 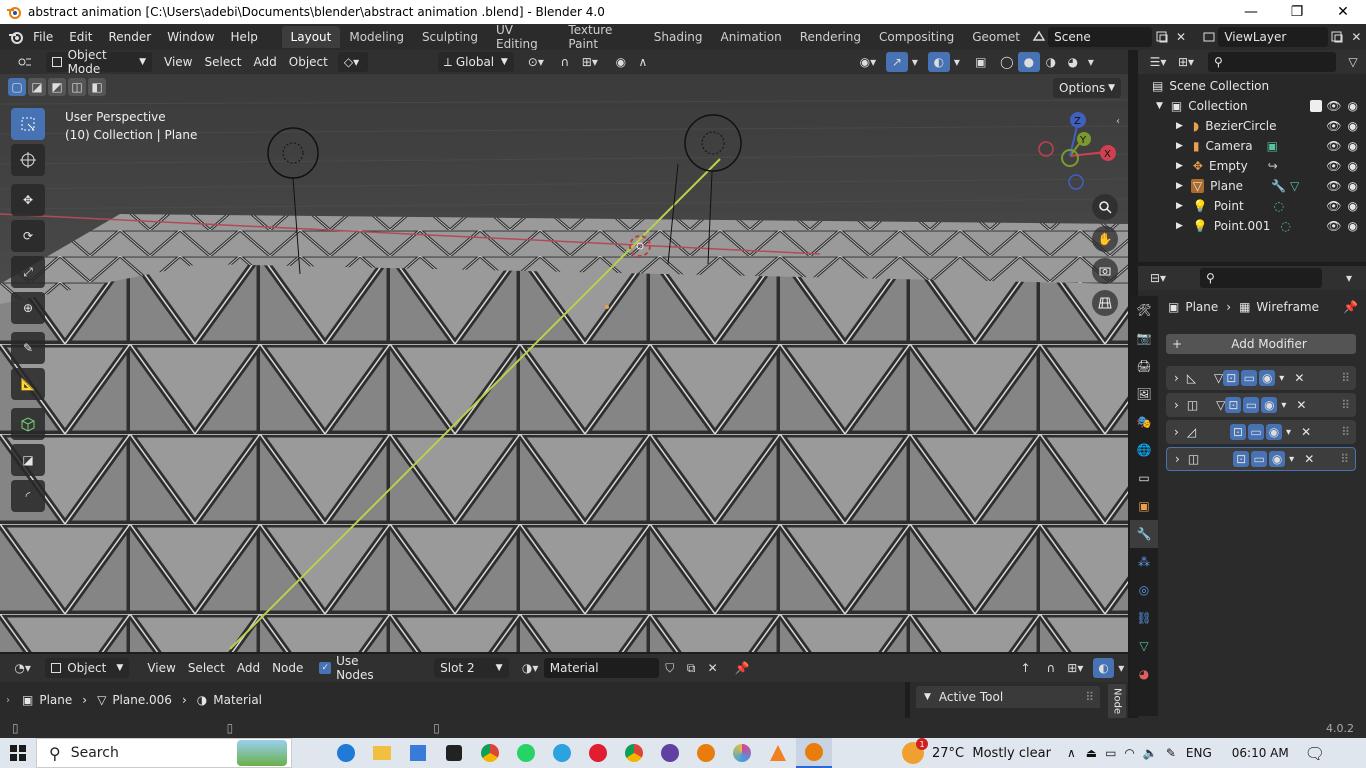 I want to click on overlay-toggle-icon: ◐, so click(x=938, y=62).